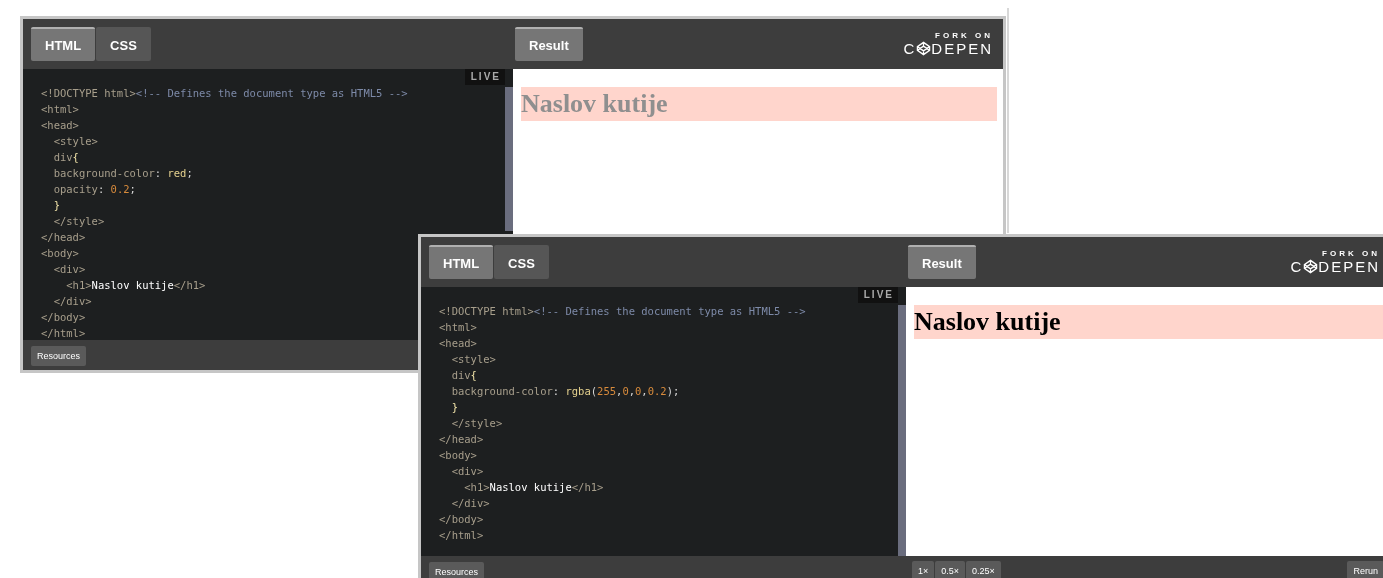 The height and width of the screenshot is (578, 1383). Describe the element at coordinates (94, 189) in the screenshot. I see `code-line: opacity: 0.2;` at that location.